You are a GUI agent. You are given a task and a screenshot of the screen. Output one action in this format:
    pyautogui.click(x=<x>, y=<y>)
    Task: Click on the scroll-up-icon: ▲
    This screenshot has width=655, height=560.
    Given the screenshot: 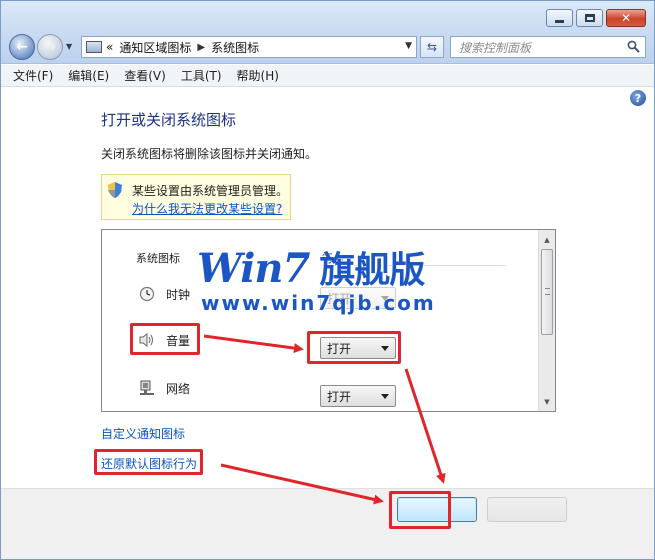 What is the action you would take?
    pyautogui.click(x=547, y=239)
    